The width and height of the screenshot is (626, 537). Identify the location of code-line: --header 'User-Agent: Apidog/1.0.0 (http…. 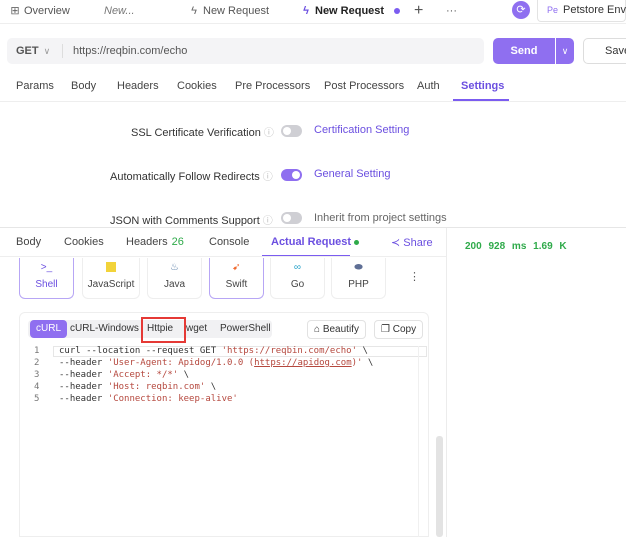
(216, 363).